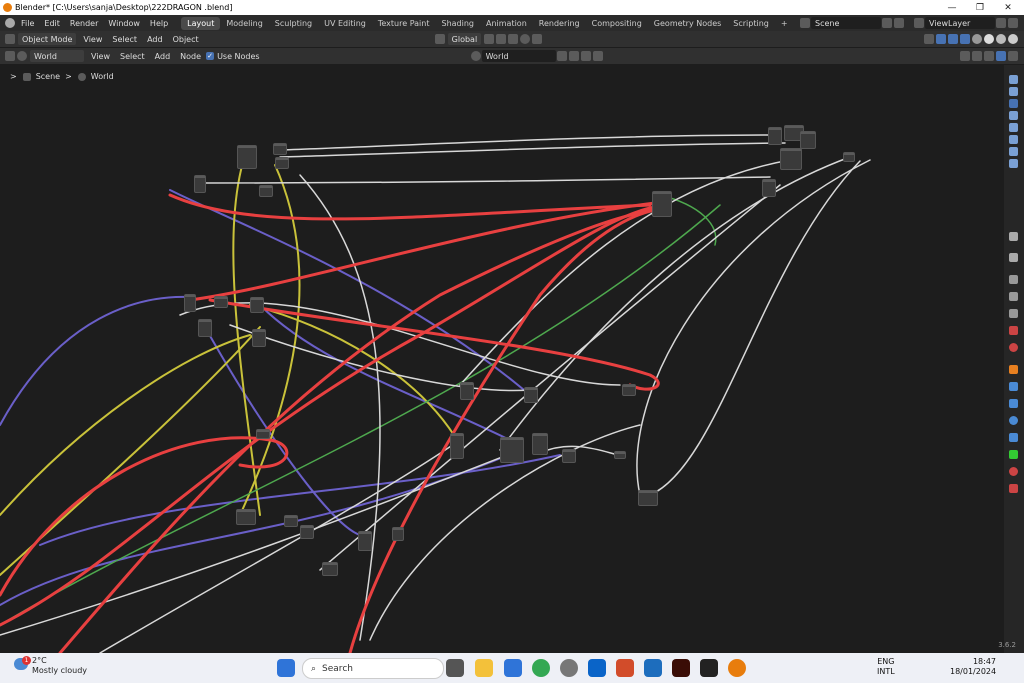  I want to click on minimize-button: —, so click(952, 7).